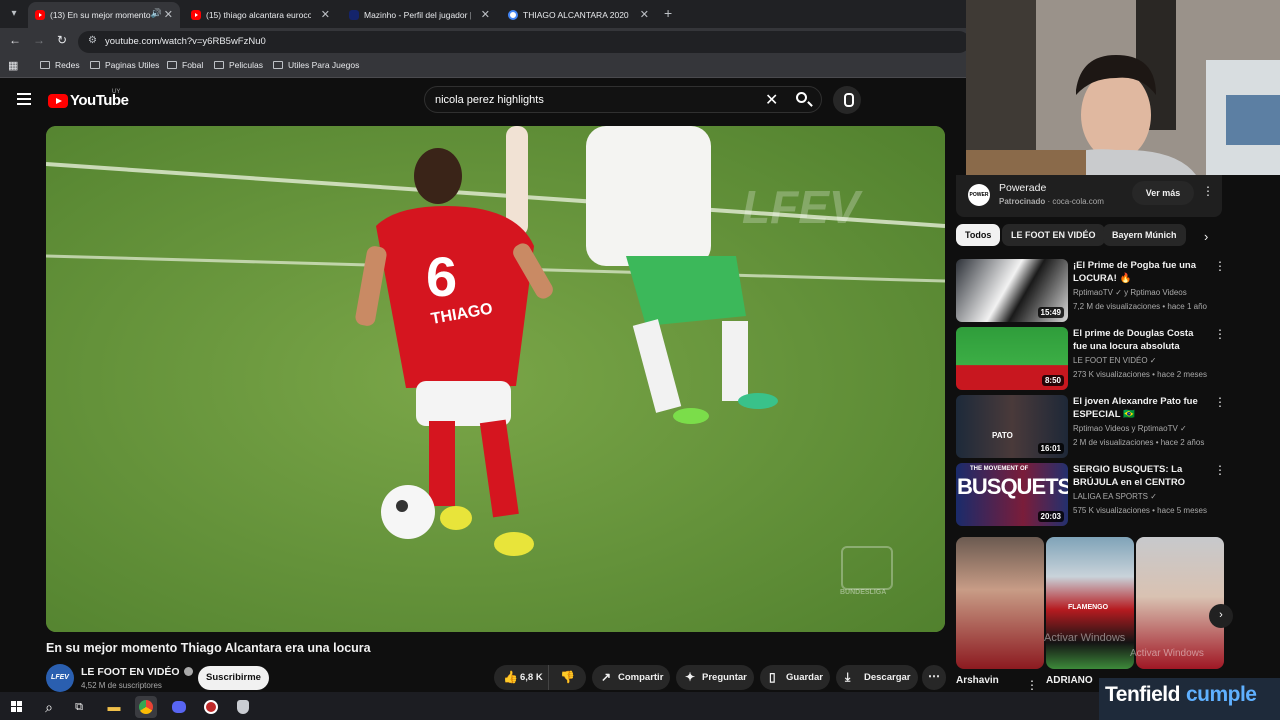  Describe the element at coordinates (238, 65) in the screenshot. I see `bookmark-folder: Peliculas` at that location.